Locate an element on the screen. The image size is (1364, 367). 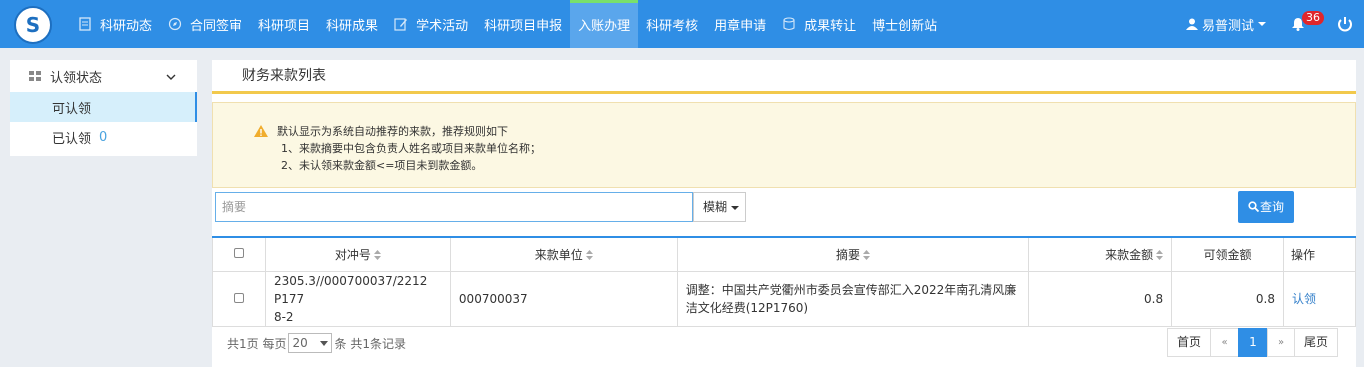
column-header-summary: 摘要 is located at coordinates (853, 254).